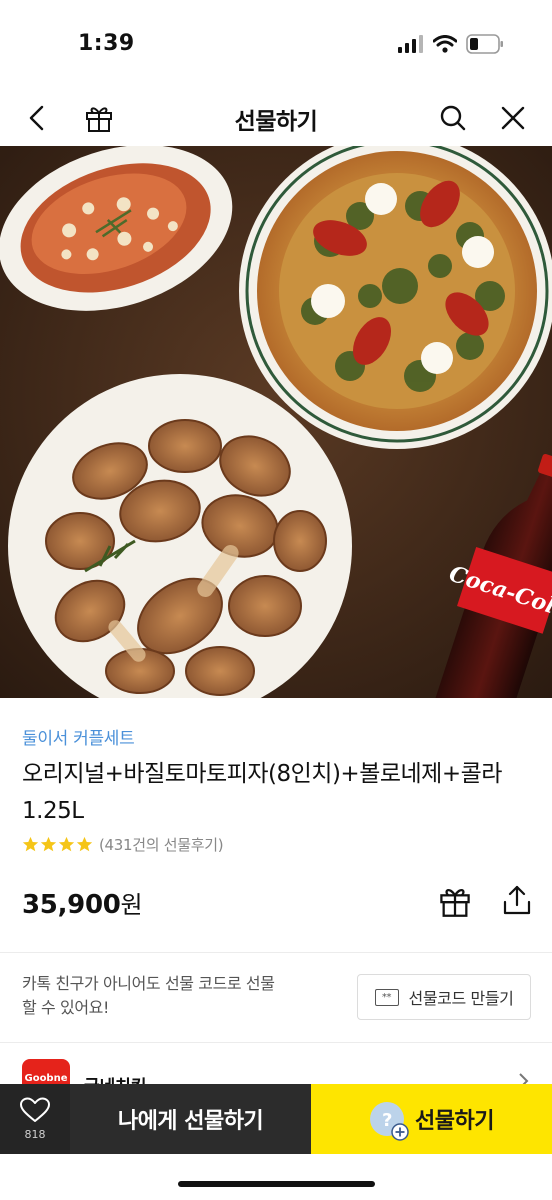 This screenshot has width=552, height=1200. I want to click on search-button, so click(453, 118).